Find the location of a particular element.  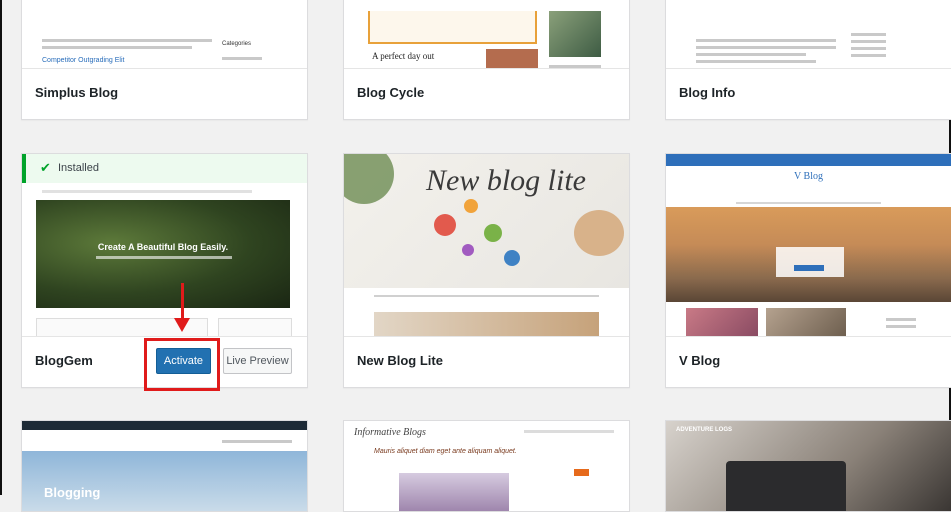

theme-screenshot is located at coordinates (808, 34).